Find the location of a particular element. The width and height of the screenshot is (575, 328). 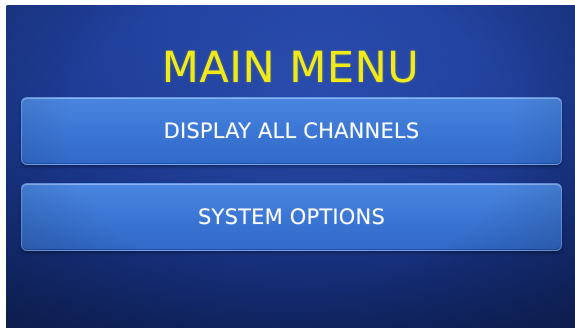

page-title: MAIN MENU is located at coordinates (290, 68).